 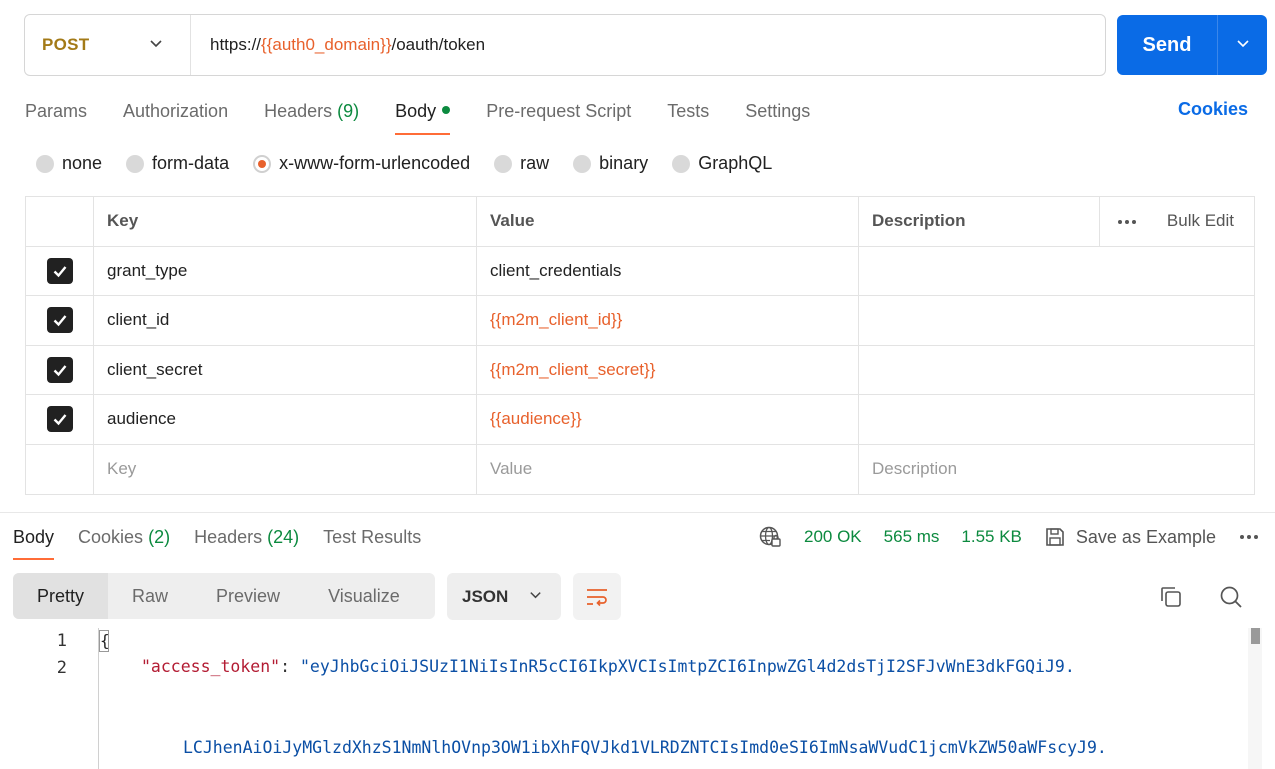 I want to click on scrollbar-track, so click(x=1255, y=698).